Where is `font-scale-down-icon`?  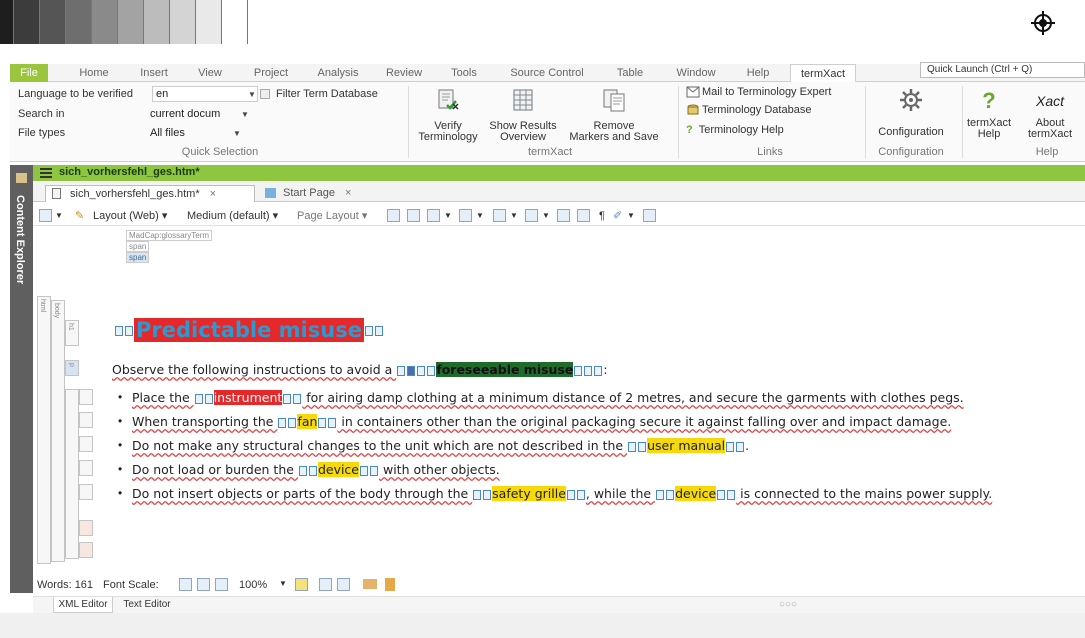 font-scale-down-icon is located at coordinates (185, 584).